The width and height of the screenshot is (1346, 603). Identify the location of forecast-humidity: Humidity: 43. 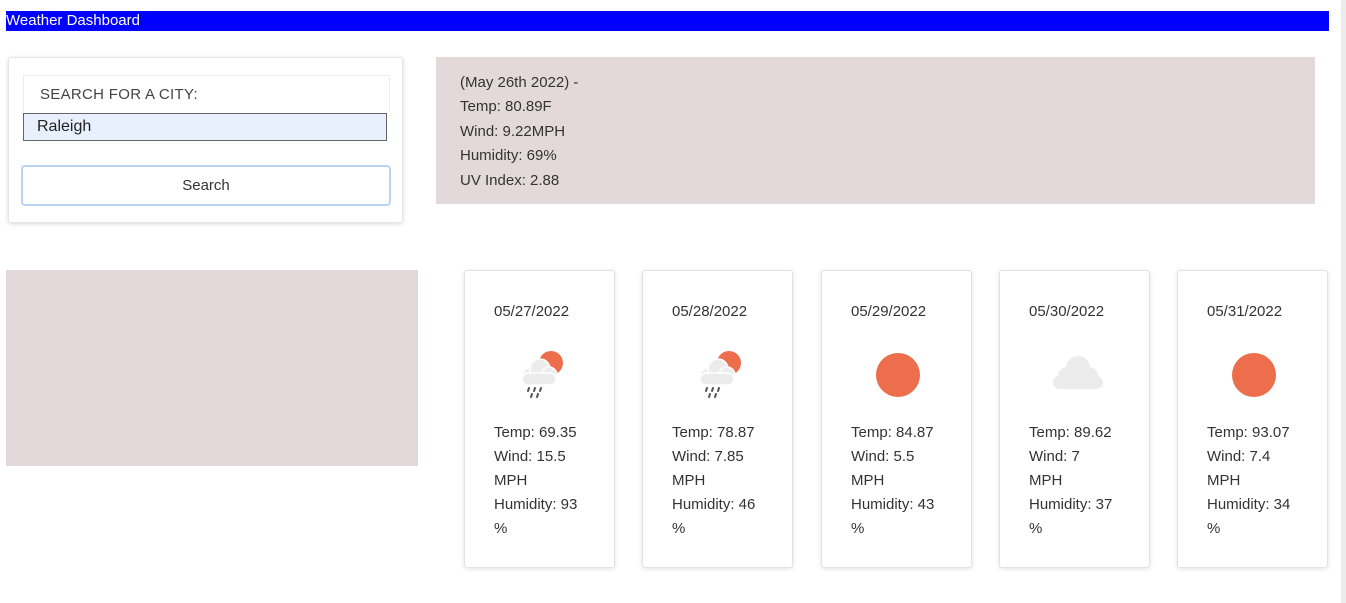
(893, 504).